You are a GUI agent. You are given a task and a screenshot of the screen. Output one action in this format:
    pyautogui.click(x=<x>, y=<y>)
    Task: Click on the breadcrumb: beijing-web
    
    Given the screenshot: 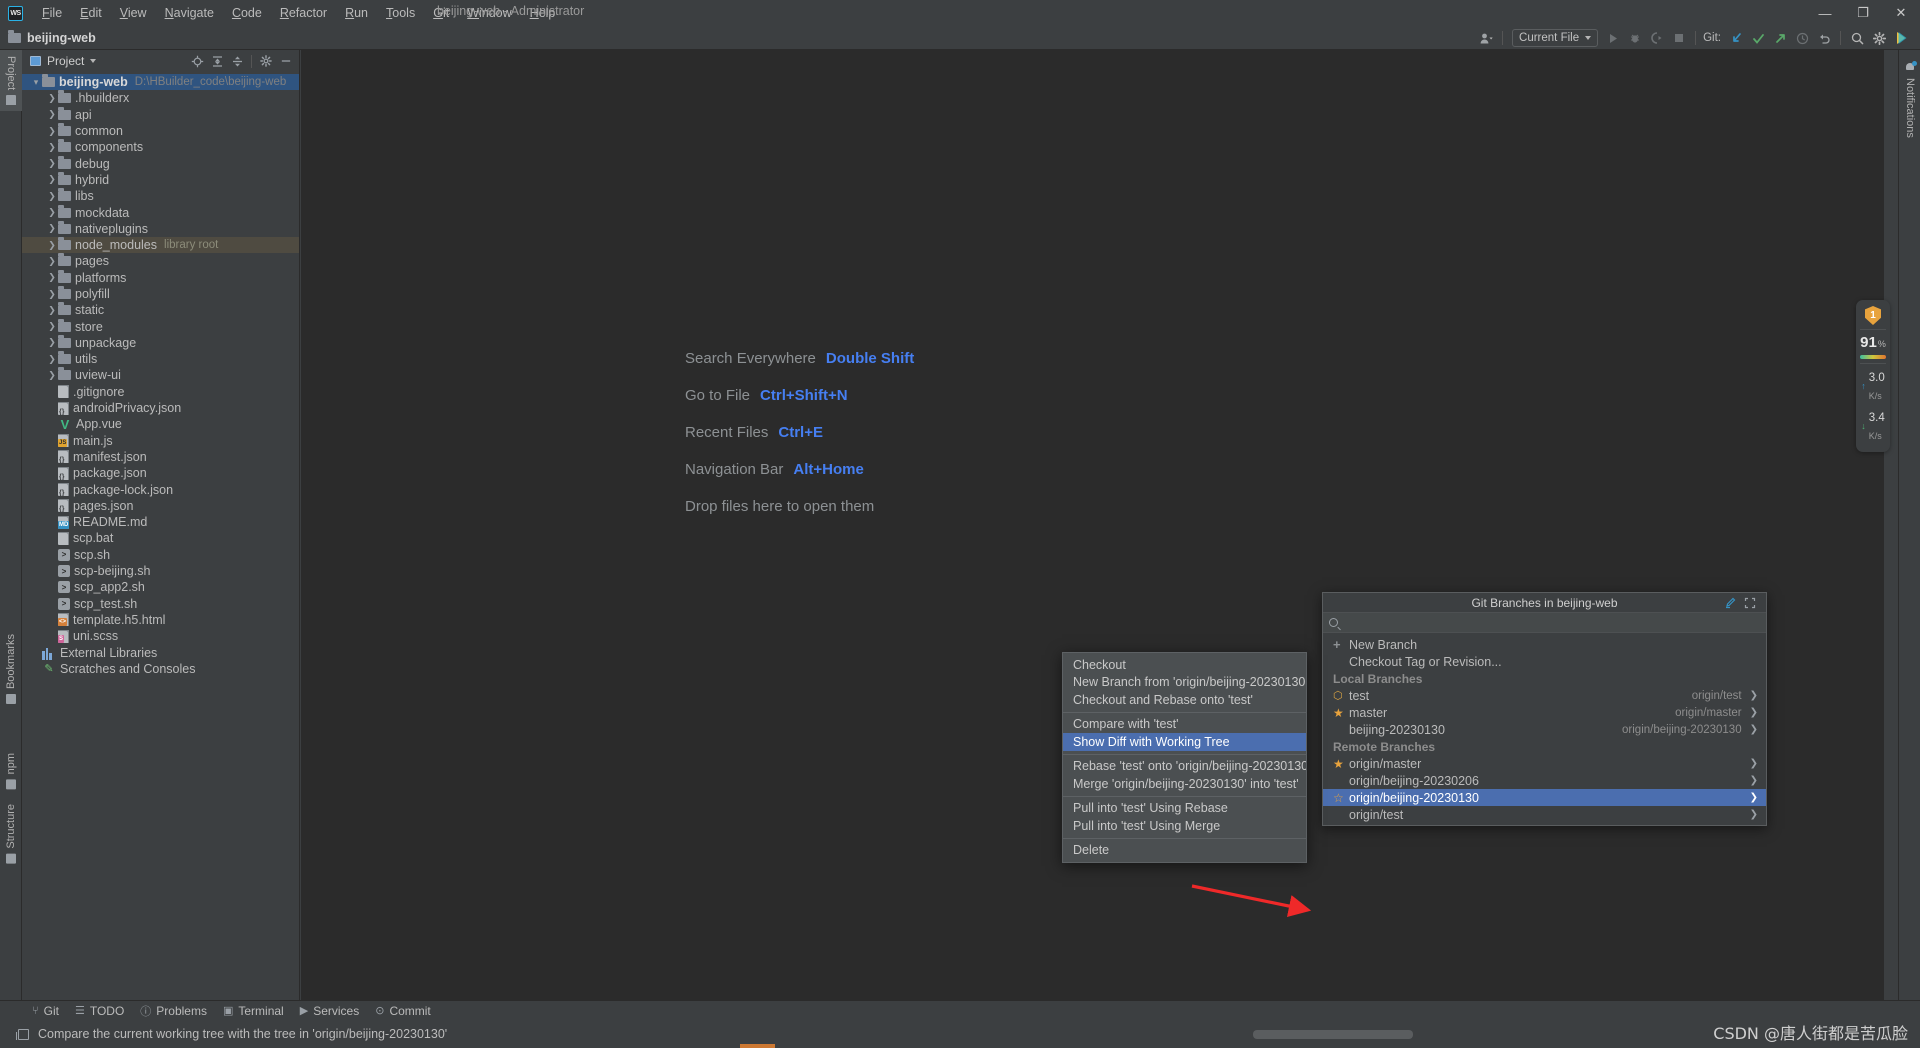 What is the action you would take?
    pyautogui.click(x=52, y=37)
    